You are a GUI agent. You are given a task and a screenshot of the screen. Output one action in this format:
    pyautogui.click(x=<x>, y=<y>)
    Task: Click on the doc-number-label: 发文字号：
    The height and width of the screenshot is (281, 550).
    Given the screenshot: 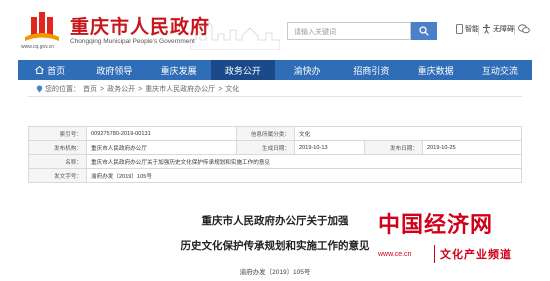 What is the action you would take?
    pyautogui.click(x=57, y=175)
    